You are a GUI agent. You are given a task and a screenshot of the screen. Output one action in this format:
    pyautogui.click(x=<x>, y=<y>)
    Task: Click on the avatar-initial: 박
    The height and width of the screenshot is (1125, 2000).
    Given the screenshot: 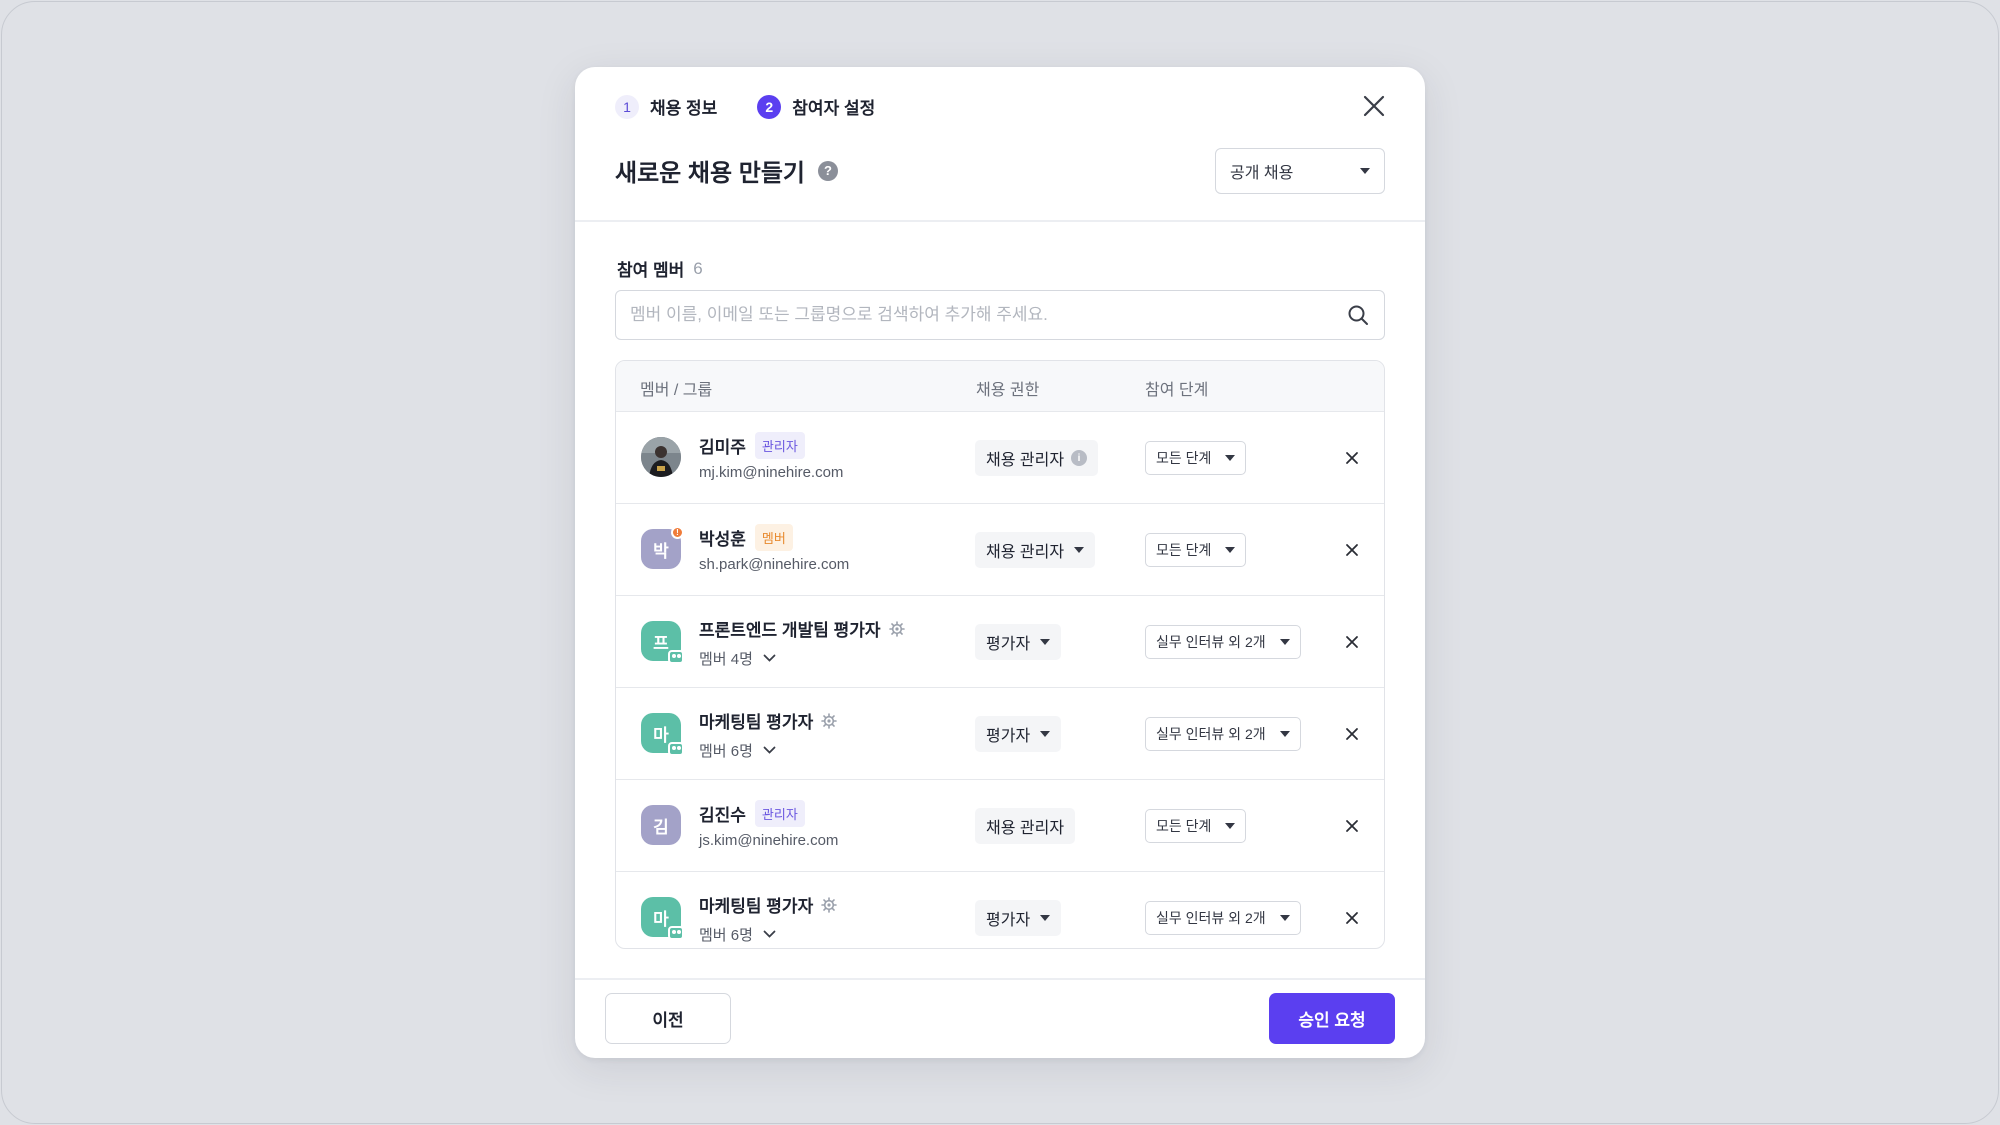 What is the action you would take?
    pyautogui.click(x=661, y=551)
    